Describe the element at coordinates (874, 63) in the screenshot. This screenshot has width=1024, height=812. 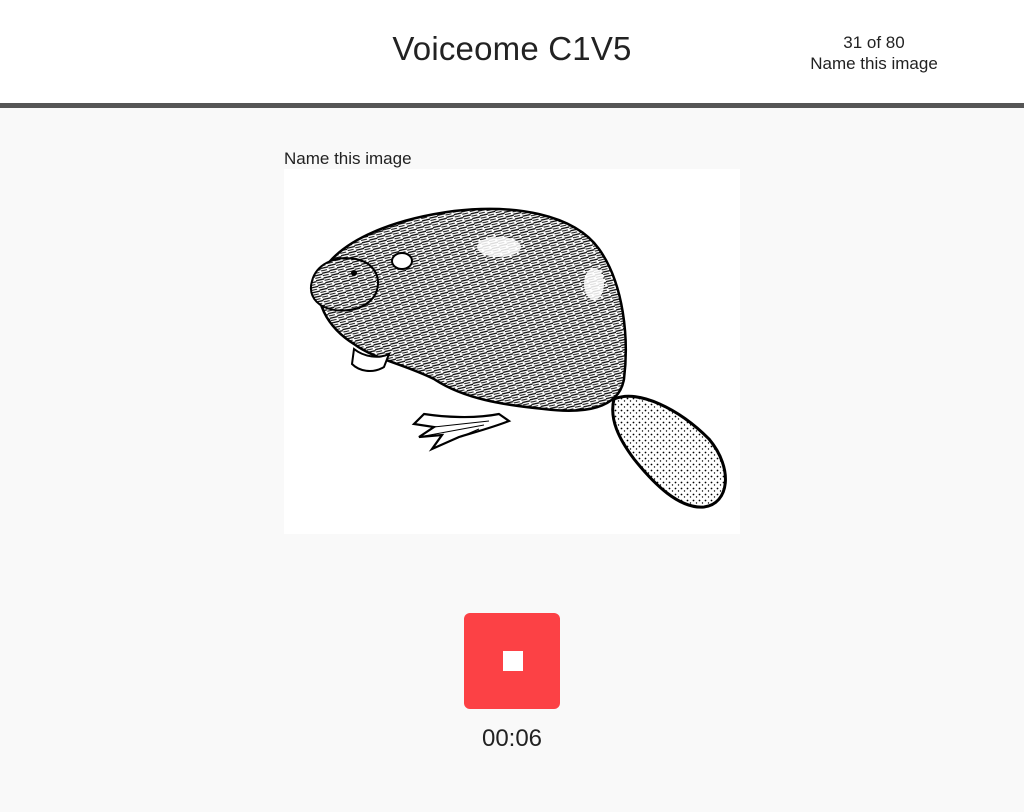
I see `task-name: Name this image` at that location.